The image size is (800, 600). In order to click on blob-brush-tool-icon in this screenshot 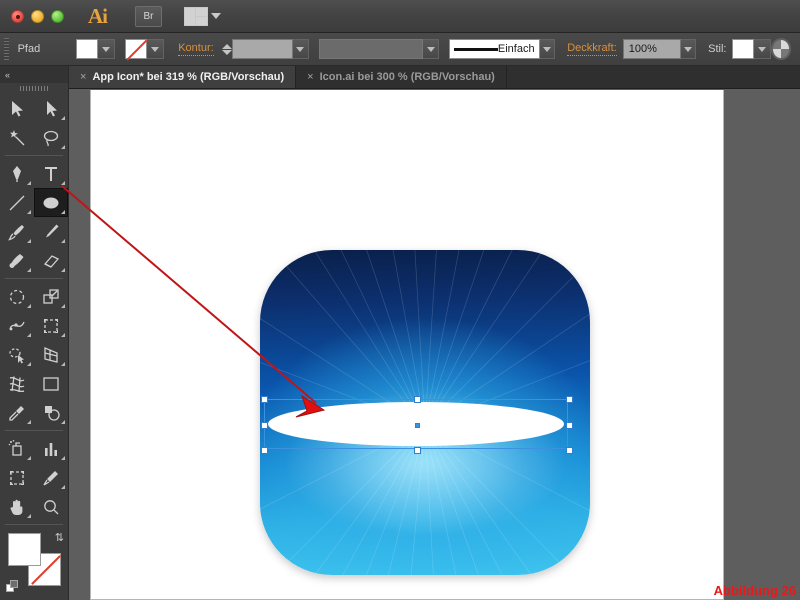, I will do `click(16, 260)`.